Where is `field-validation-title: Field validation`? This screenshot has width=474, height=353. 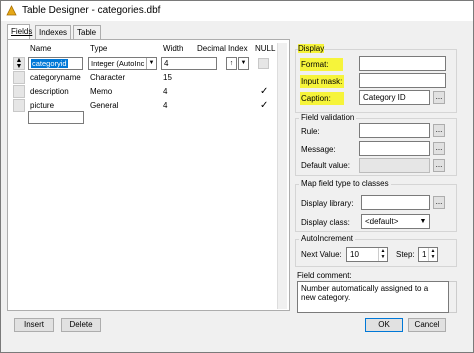 field-validation-title: Field validation is located at coordinates (328, 117).